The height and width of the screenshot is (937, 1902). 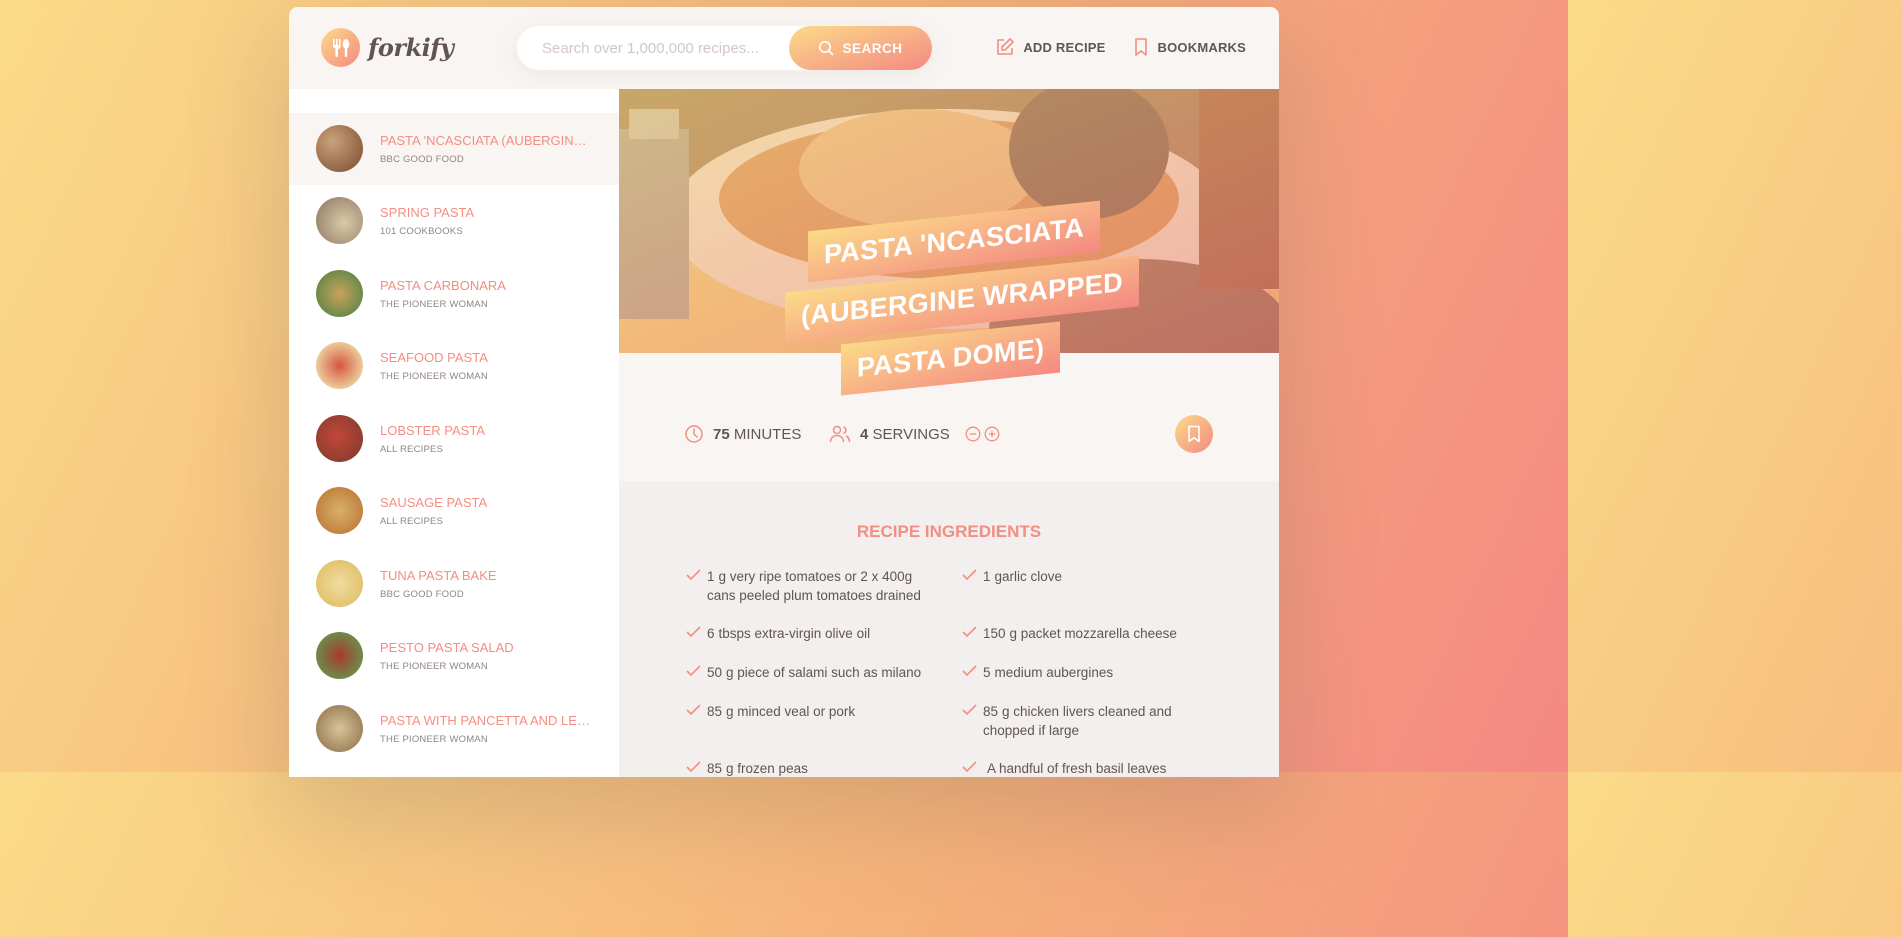 What do you see at coordinates (949, 531) in the screenshot?
I see `ingredients-heading: RECIPE INGREDIENTS` at bounding box center [949, 531].